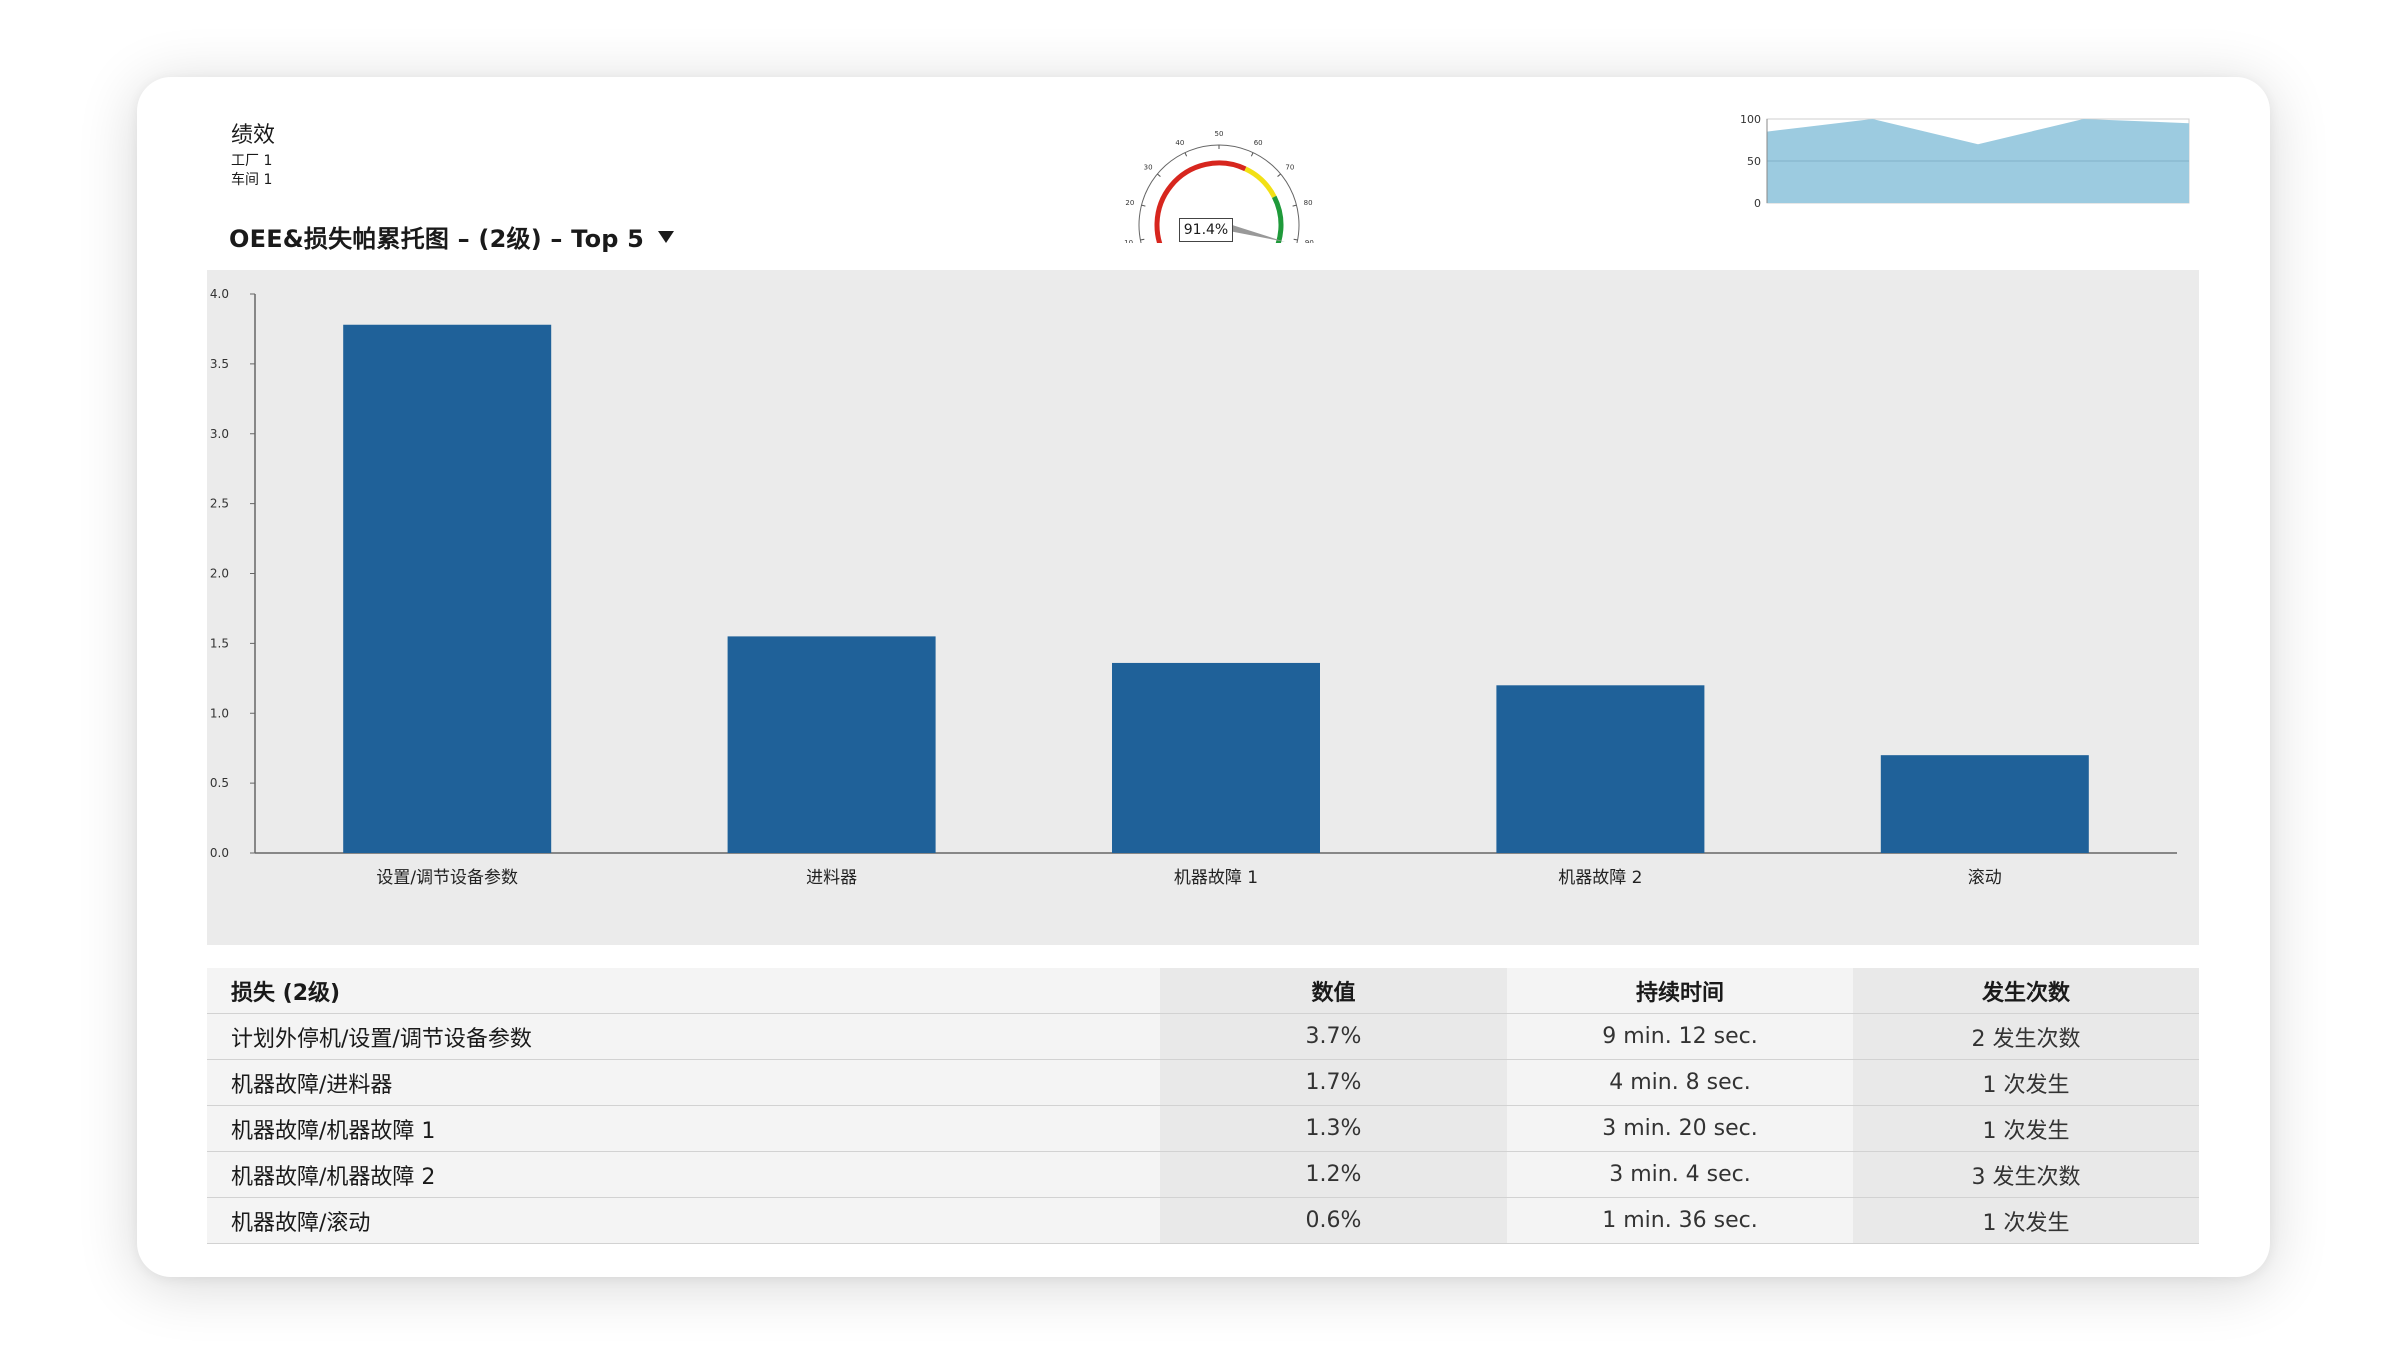  Describe the element at coordinates (219, 783) in the screenshot. I see `y-tick-label: 0.5` at that location.